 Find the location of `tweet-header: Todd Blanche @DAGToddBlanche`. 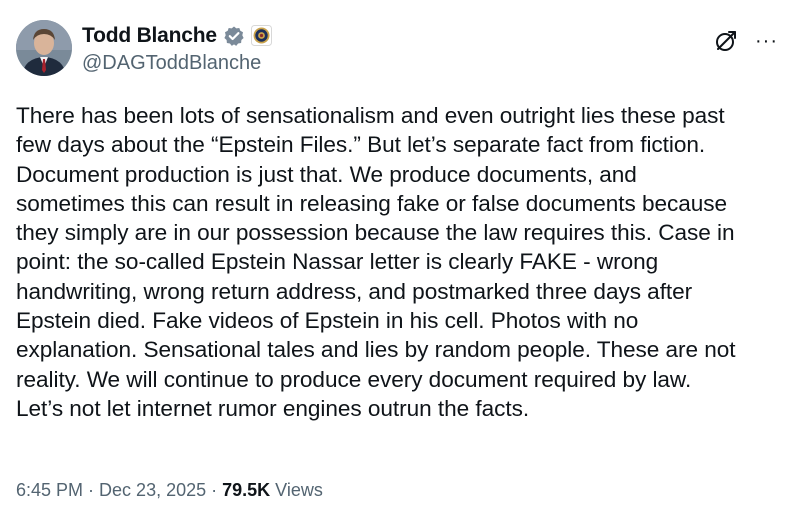

tweet-header: Todd Blanche @DAGToddBlanche is located at coordinates (144, 48).